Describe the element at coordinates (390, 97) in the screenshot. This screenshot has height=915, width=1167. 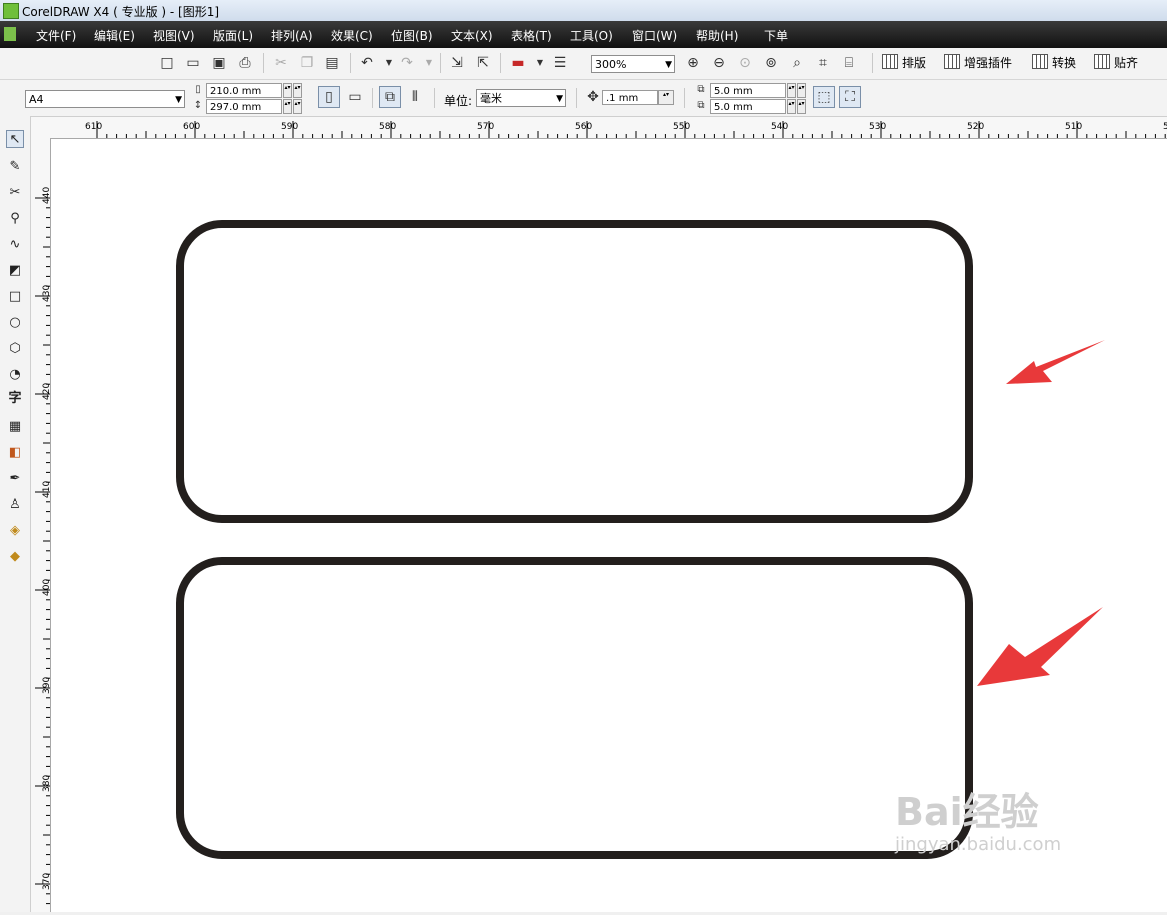
I see `all-pages-icon: ⧉` at that location.